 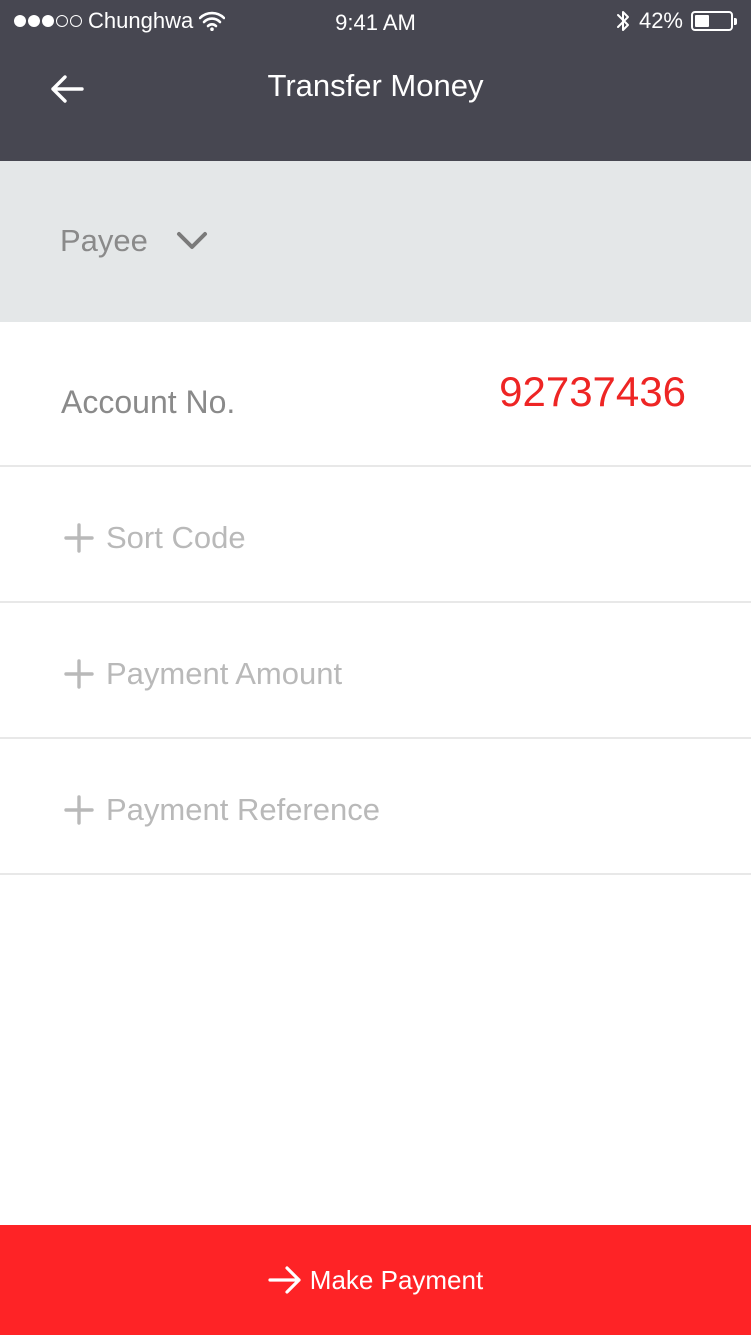 I want to click on battery-percent: 42%, so click(x=660, y=20).